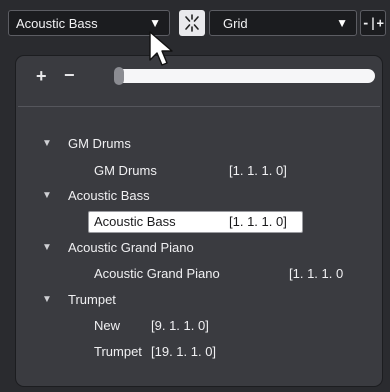  Describe the element at coordinates (157, 273) in the screenshot. I see `item-name: Acoustic Grand Piano` at that location.